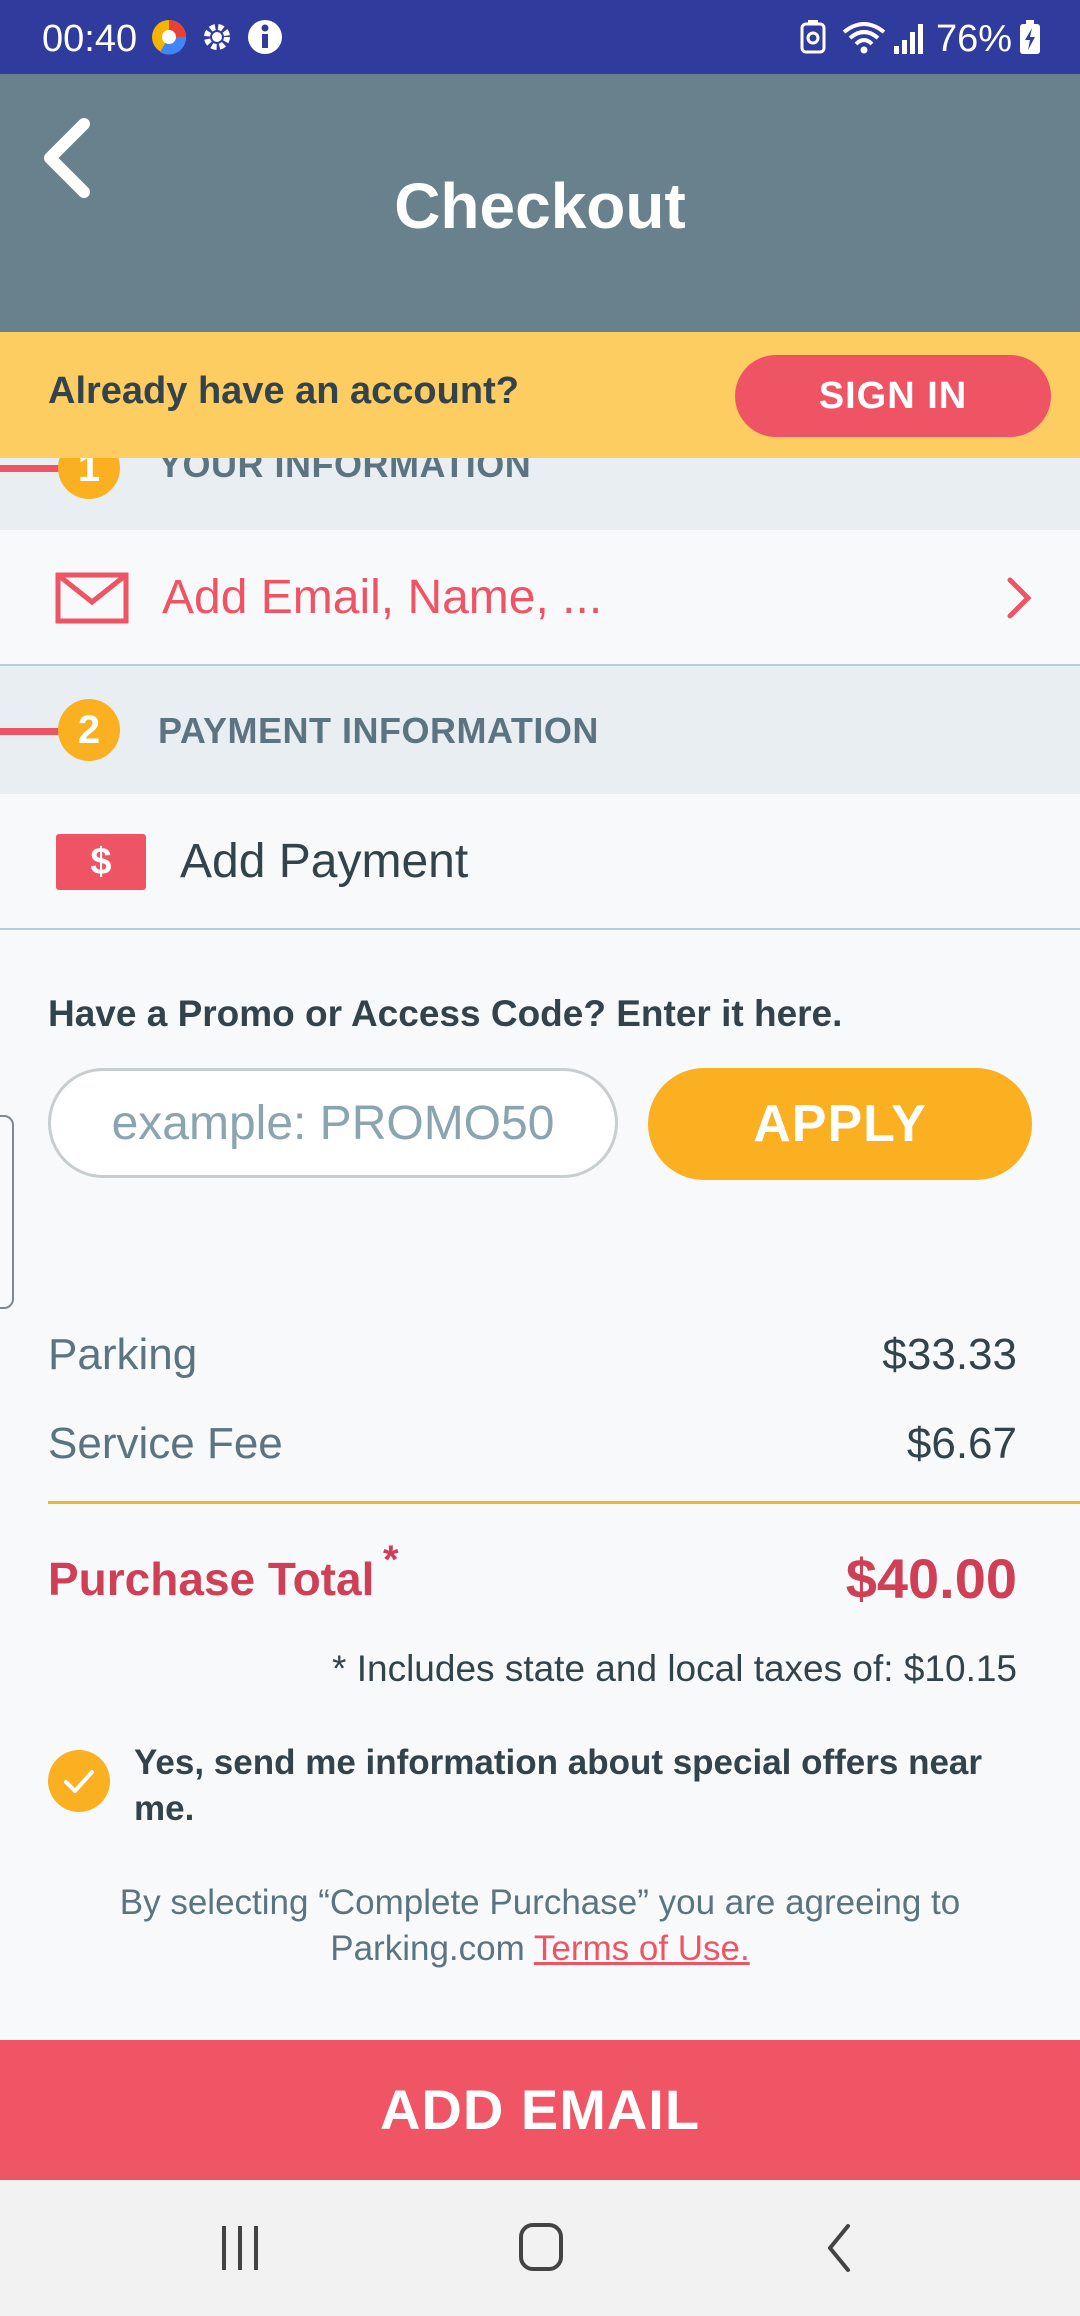  What do you see at coordinates (908, 39) in the screenshot?
I see `signal-icon` at bounding box center [908, 39].